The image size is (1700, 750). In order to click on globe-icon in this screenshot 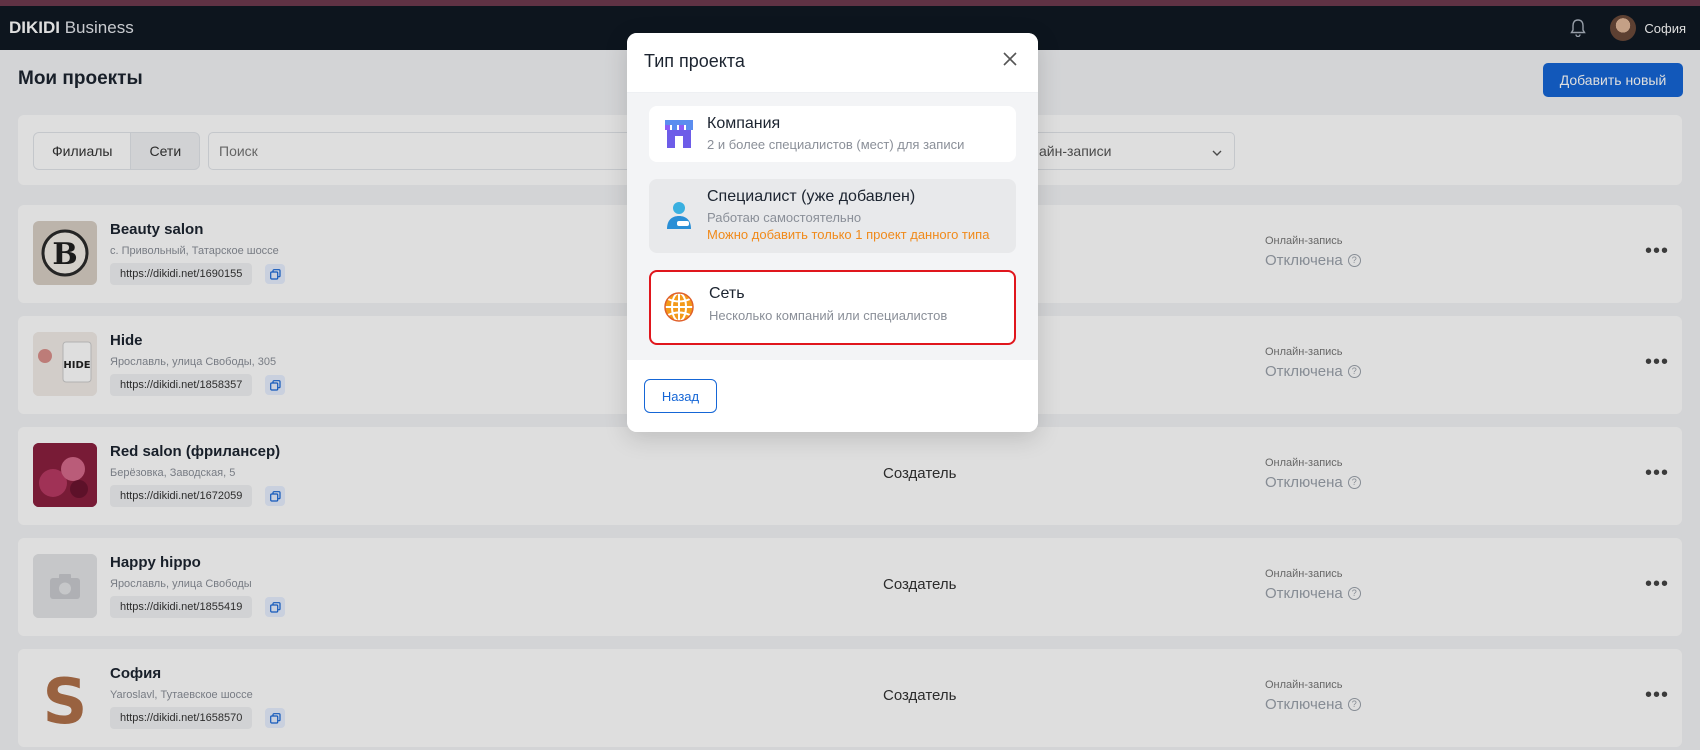, I will do `click(679, 307)`.